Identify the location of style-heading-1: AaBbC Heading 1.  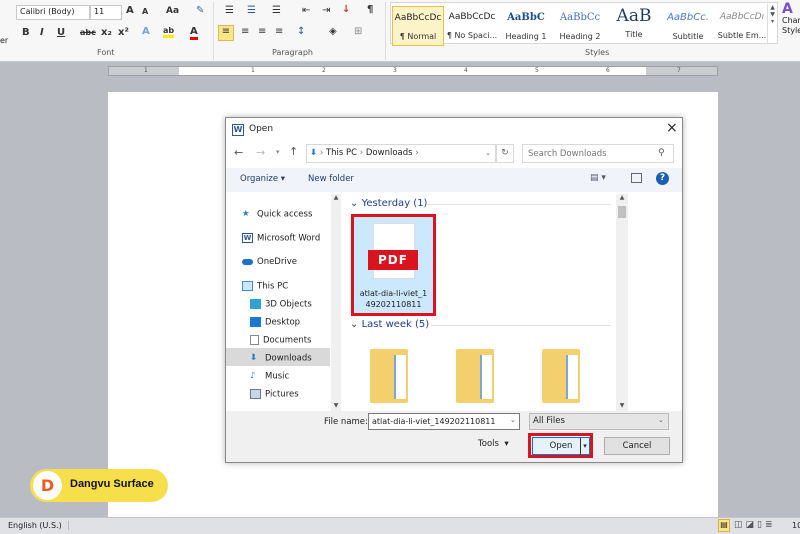
(526, 26).